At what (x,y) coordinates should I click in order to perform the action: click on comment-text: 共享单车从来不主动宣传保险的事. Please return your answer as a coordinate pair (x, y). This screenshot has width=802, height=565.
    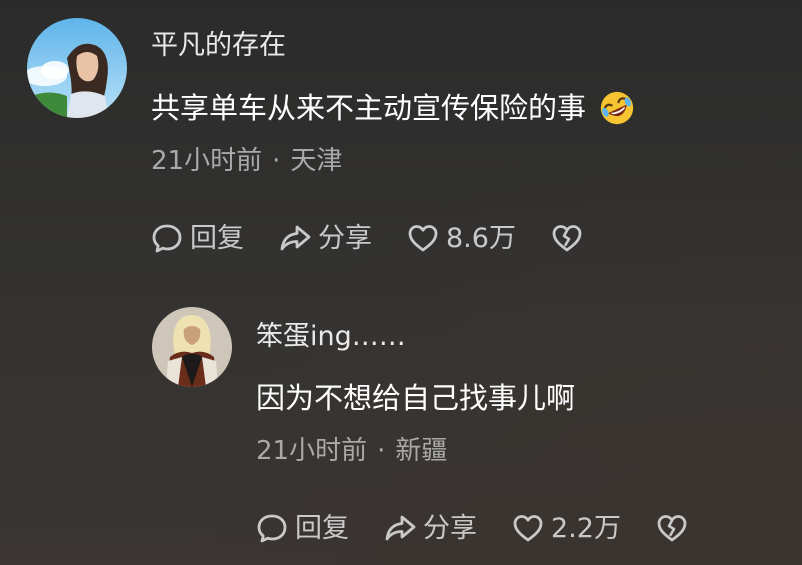
    Looking at the image, I should click on (393, 108).